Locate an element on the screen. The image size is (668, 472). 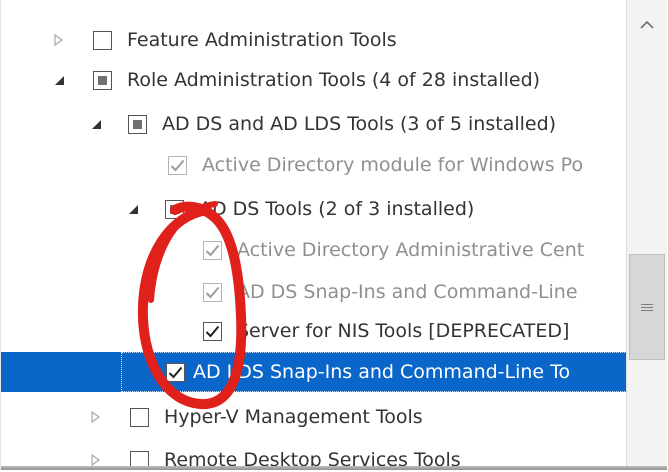
selection-focus-outline is located at coordinates (374, 372).